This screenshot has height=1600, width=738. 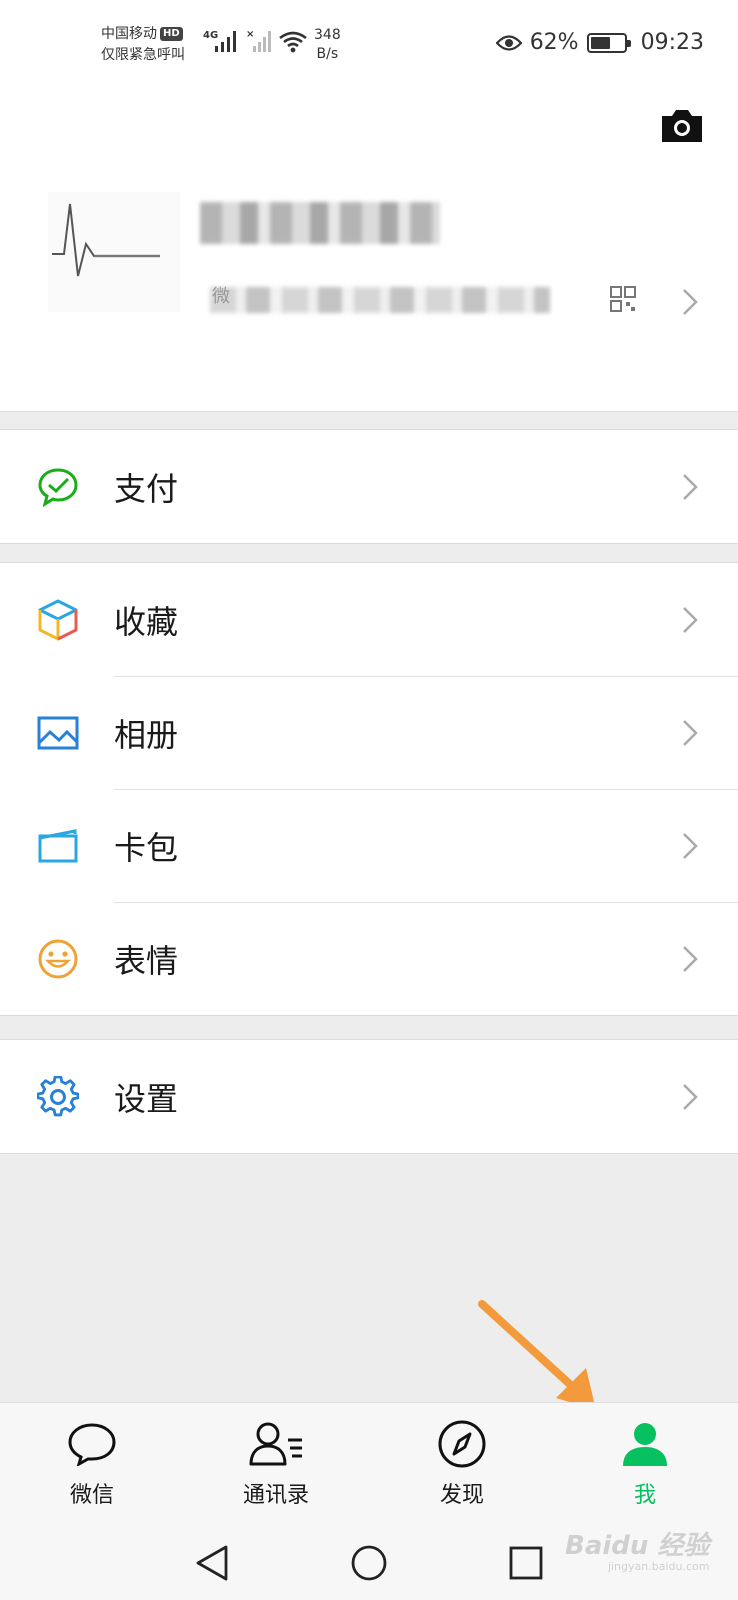 What do you see at coordinates (146, 734) in the screenshot?
I see `menu-label-album: 相册` at bounding box center [146, 734].